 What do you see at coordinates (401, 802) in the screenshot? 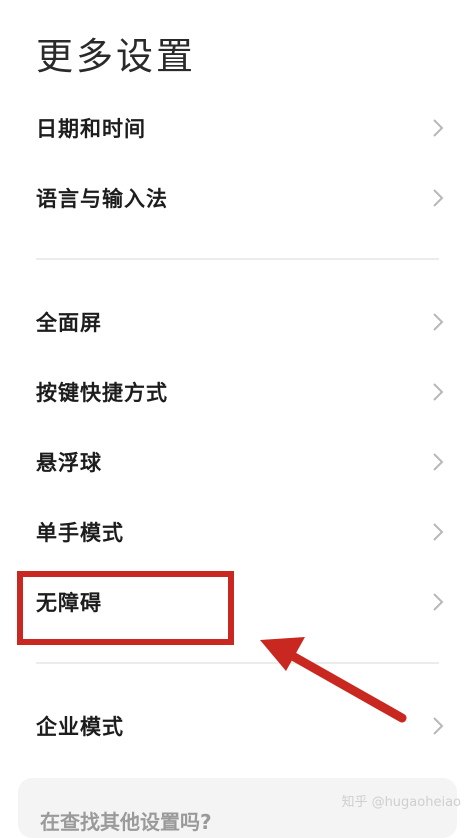
I see `watermark: 知乎 @hugaoheiao` at bounding box center [401, 802].